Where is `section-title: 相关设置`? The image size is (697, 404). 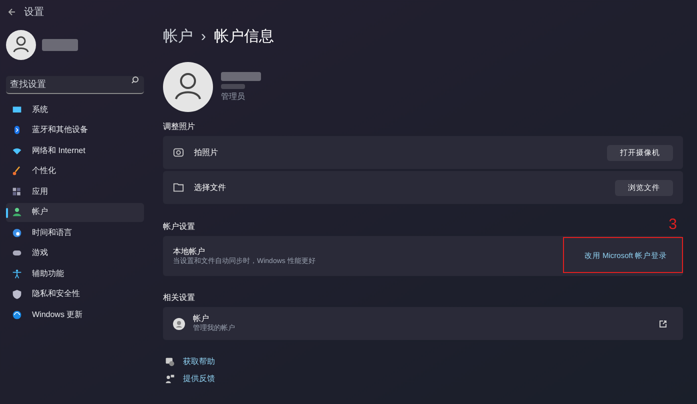 section-title: 相关设置 is located at coordinates (179, 298).